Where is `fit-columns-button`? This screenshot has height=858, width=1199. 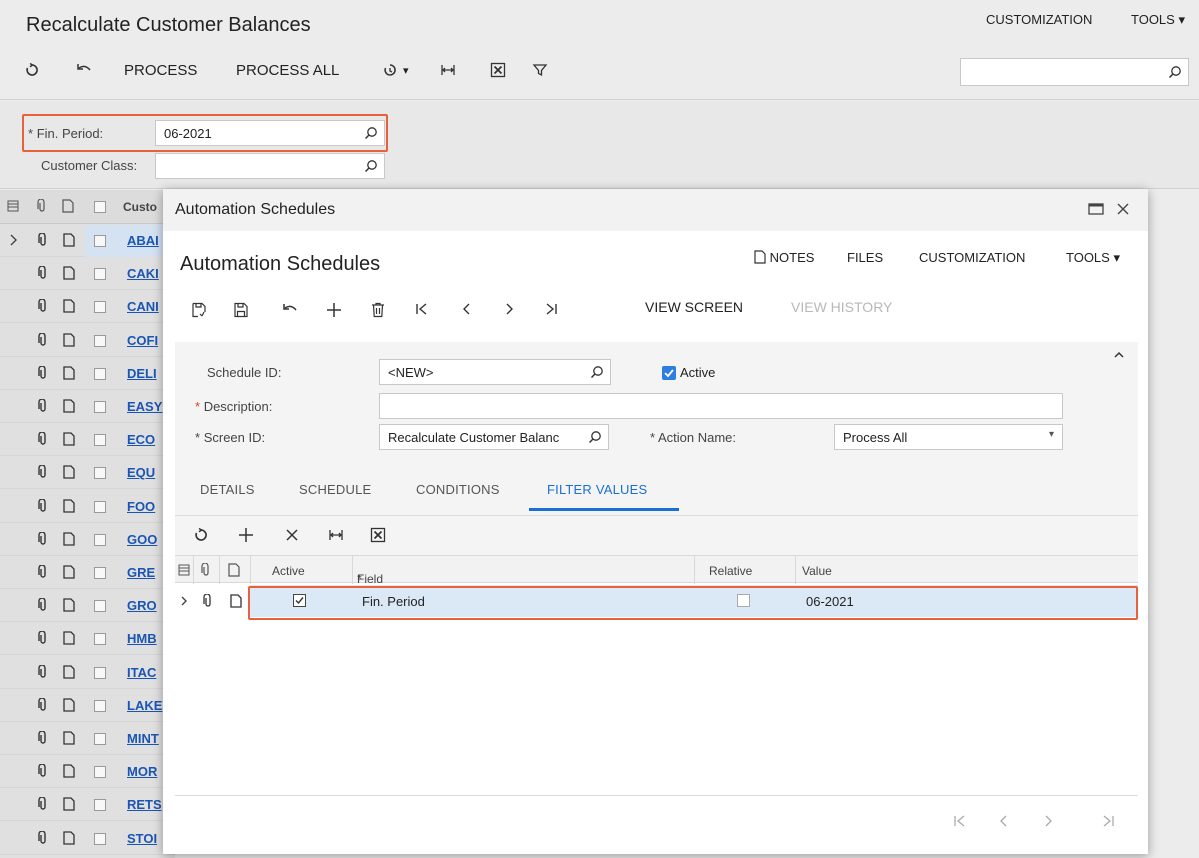
fit-columns-button is located at coordinates (448, 70).